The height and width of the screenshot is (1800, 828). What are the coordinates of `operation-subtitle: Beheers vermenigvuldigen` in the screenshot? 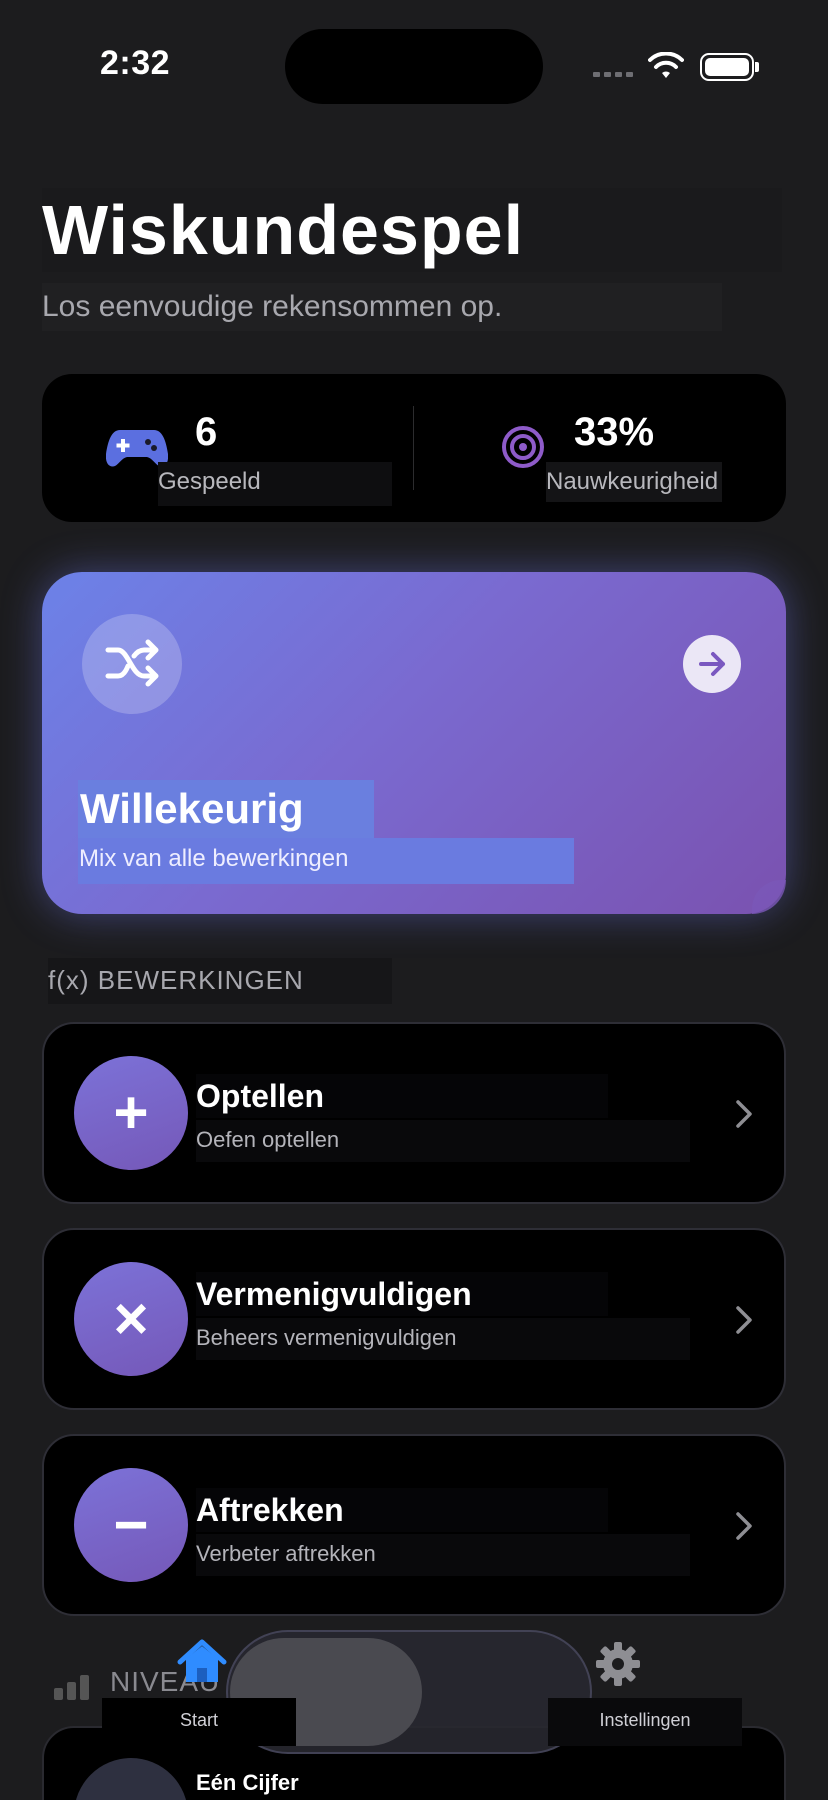 It's located at (443, 1339).